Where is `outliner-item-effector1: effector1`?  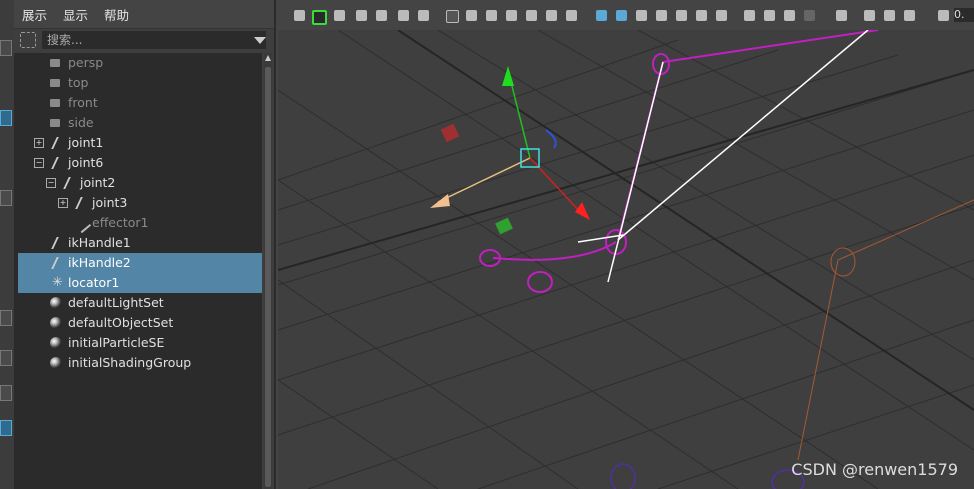
outliner-item-effector1: effector1 is located at coordinates (140, 223).